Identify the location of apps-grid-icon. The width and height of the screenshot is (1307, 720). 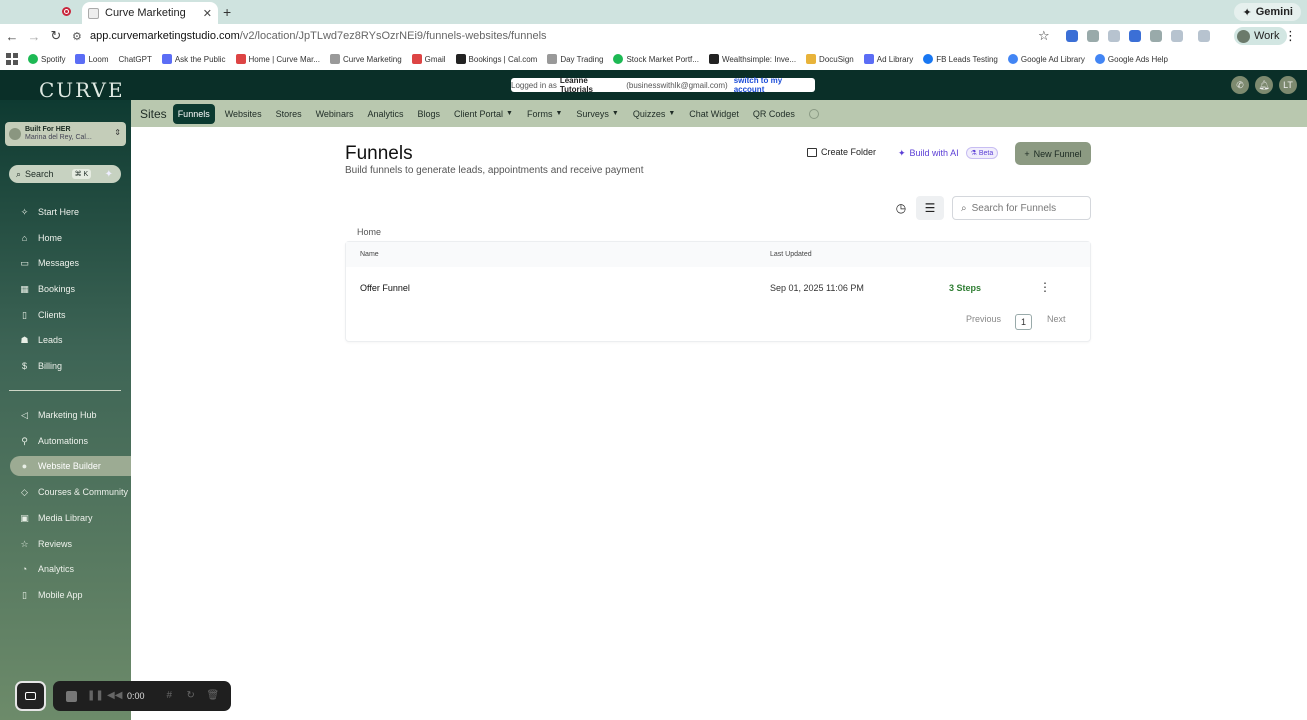
(12, 59).